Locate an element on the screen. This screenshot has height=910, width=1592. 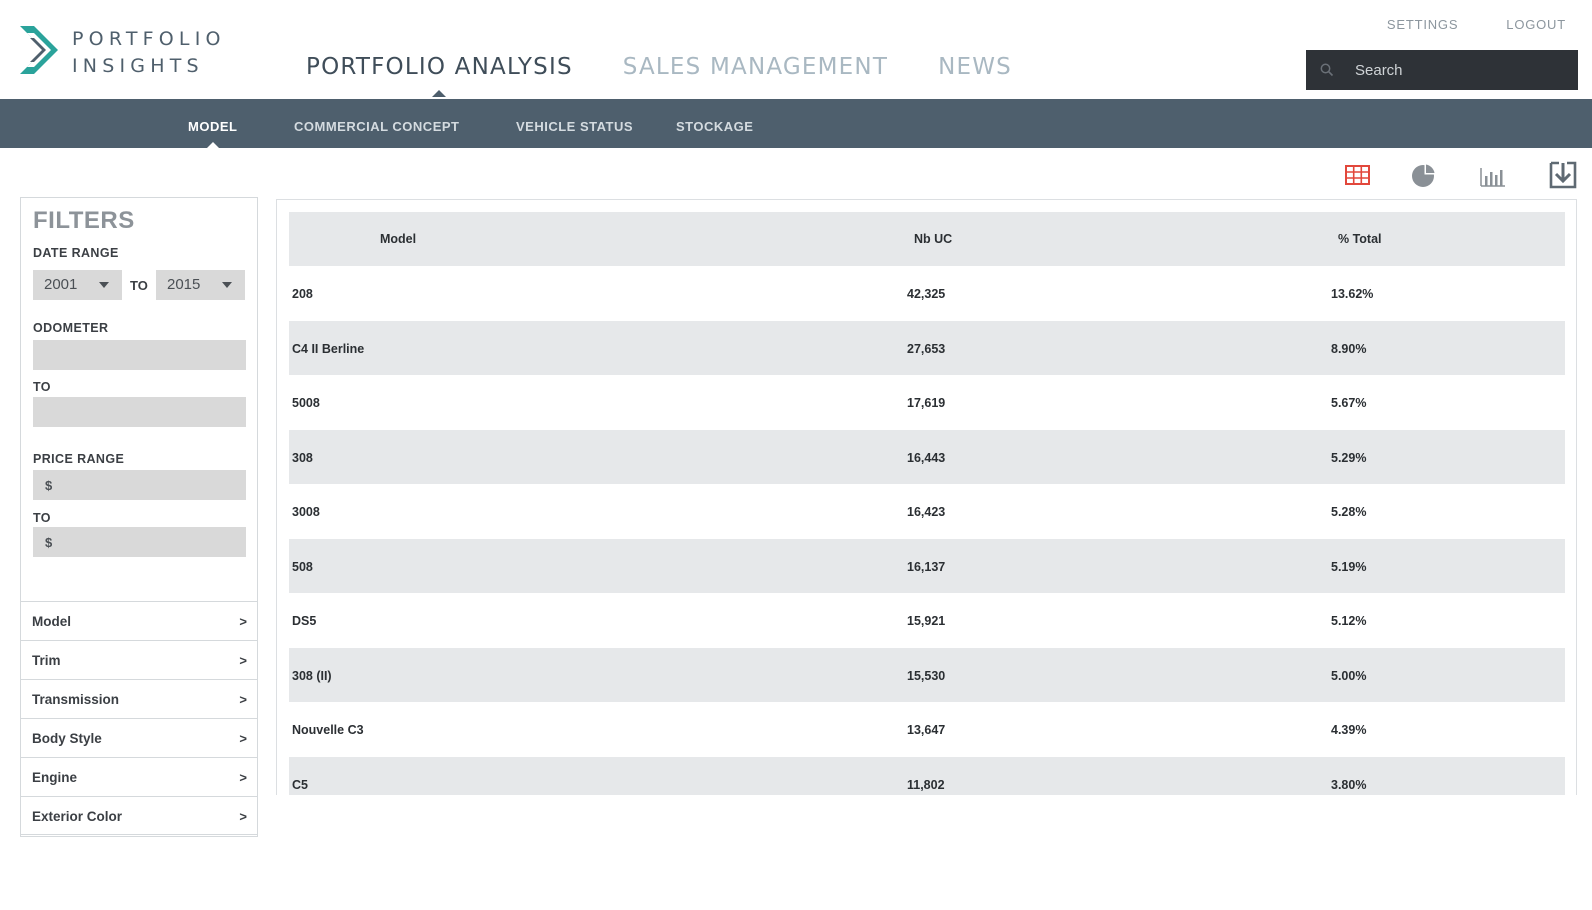
cell-nb-uc: 16,443 is located at coordinates (926, 457).